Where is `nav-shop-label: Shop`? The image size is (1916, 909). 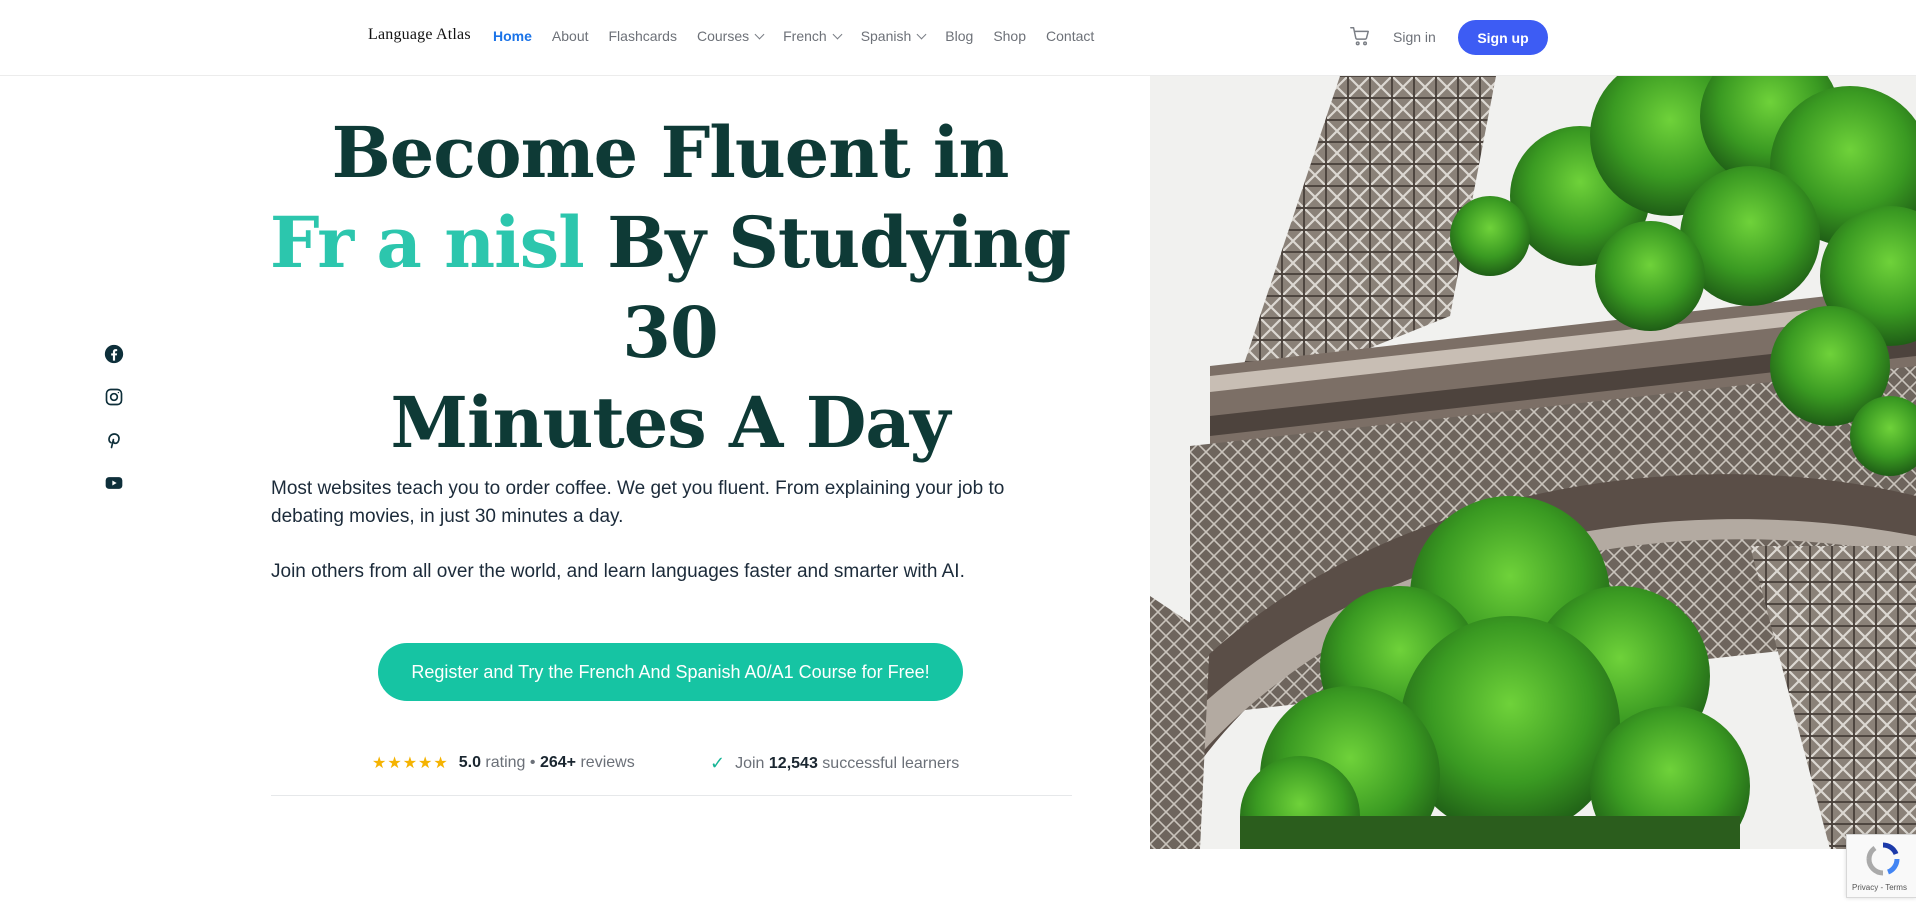
nav-shop-label: Shop is located at coordinates (1010, 36).